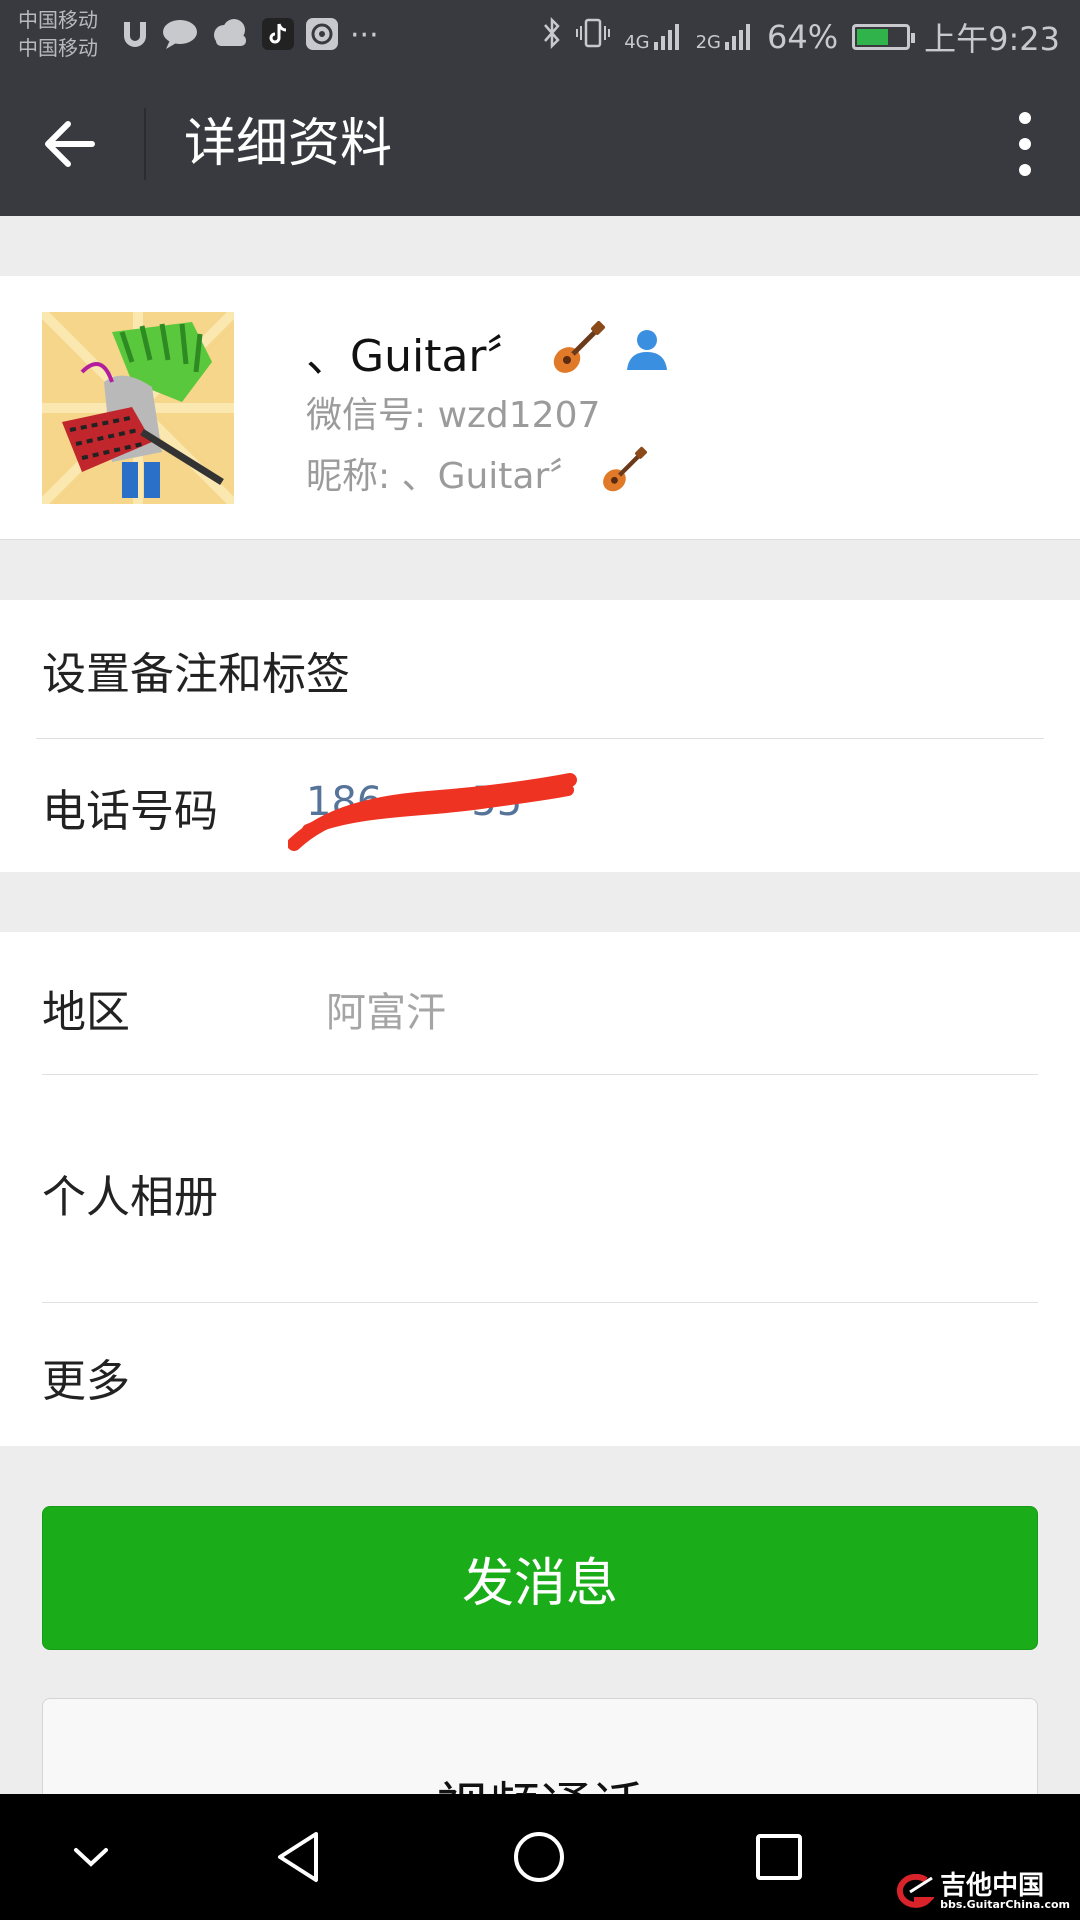 This screenshot has height=1920, width=1080. I want to click on arrow-left-icon, so click(70, 144).